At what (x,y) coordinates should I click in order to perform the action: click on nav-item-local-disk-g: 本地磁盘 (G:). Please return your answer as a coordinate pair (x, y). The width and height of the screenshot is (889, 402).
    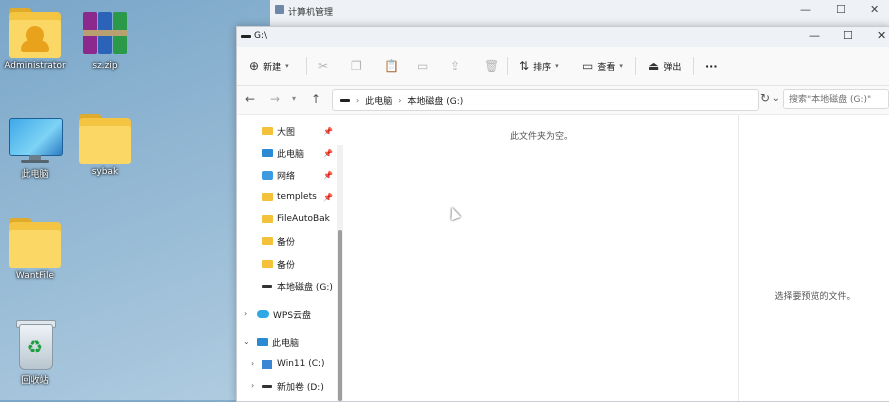
    Looking at the image, I should click on (297, 286).